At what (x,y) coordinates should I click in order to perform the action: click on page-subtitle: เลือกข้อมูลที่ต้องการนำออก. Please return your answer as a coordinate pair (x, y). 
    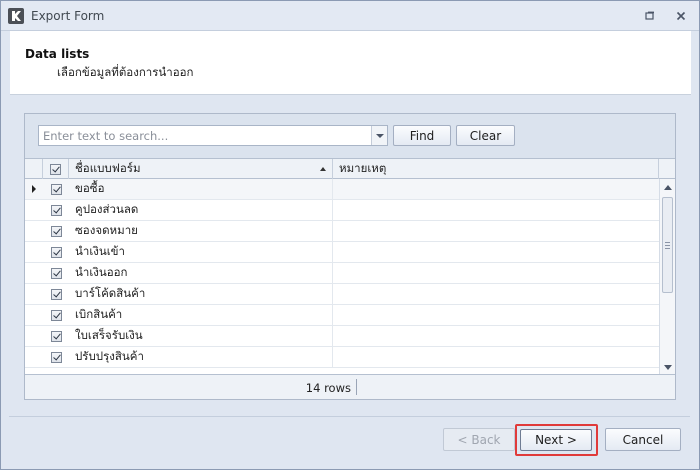
    Looking at the image, I should click on (125, 72).